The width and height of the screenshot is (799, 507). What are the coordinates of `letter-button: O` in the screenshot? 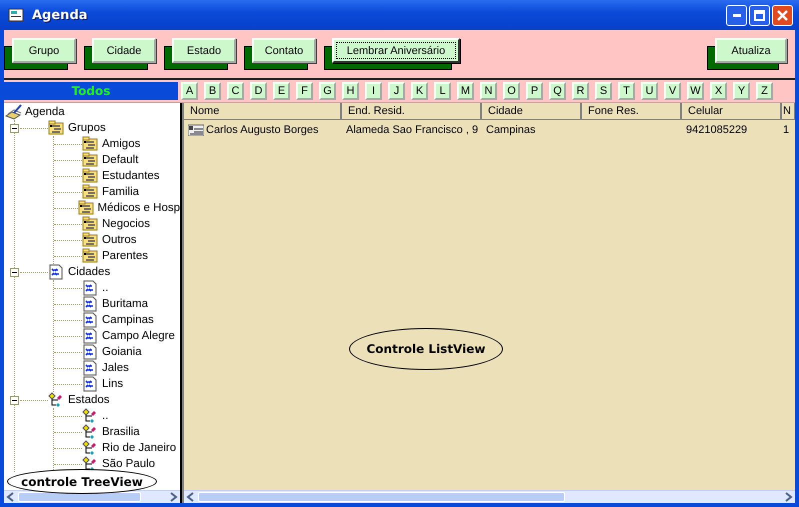 It's located at (511, 91).